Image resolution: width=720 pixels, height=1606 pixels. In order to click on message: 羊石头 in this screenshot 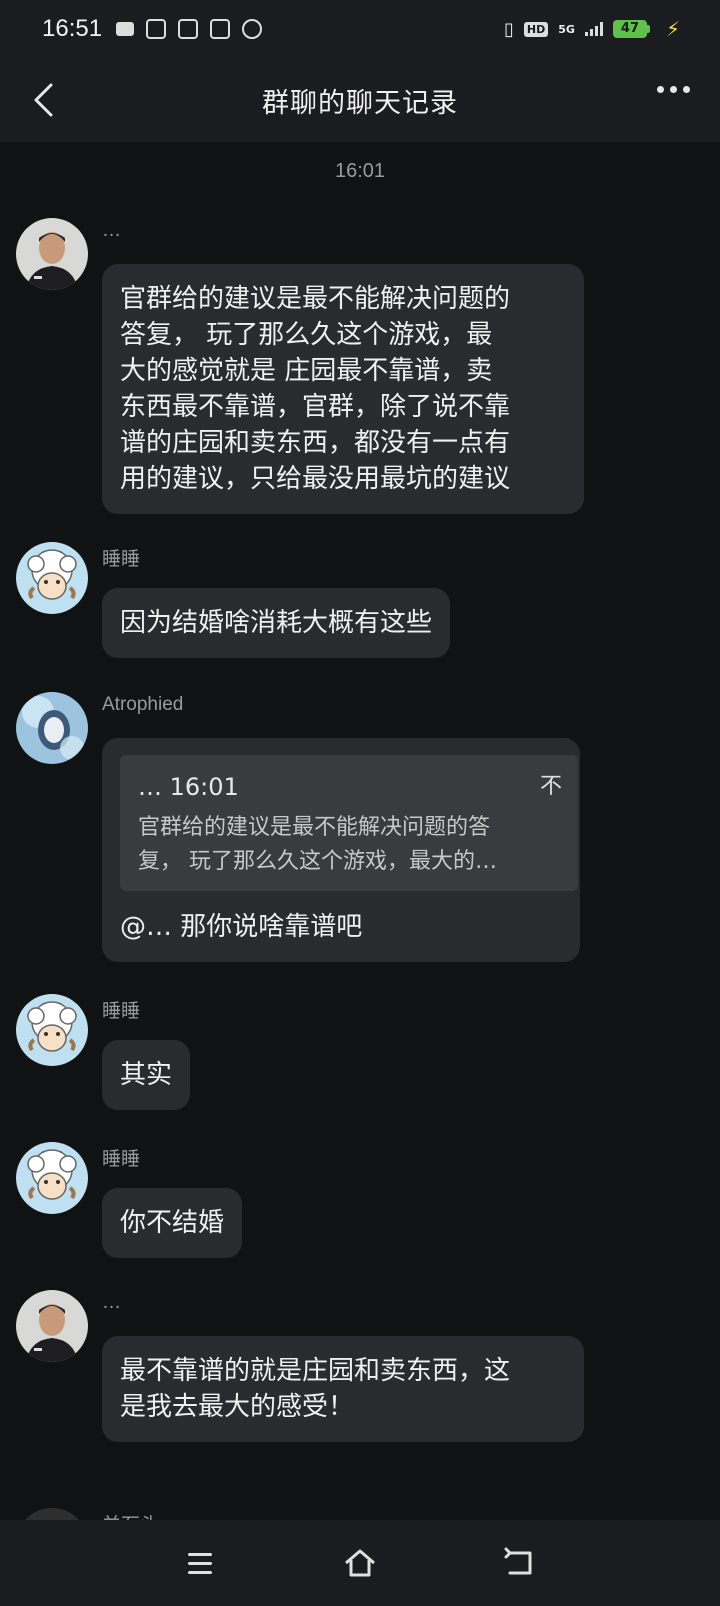, I will do `click(356, 1514)`.